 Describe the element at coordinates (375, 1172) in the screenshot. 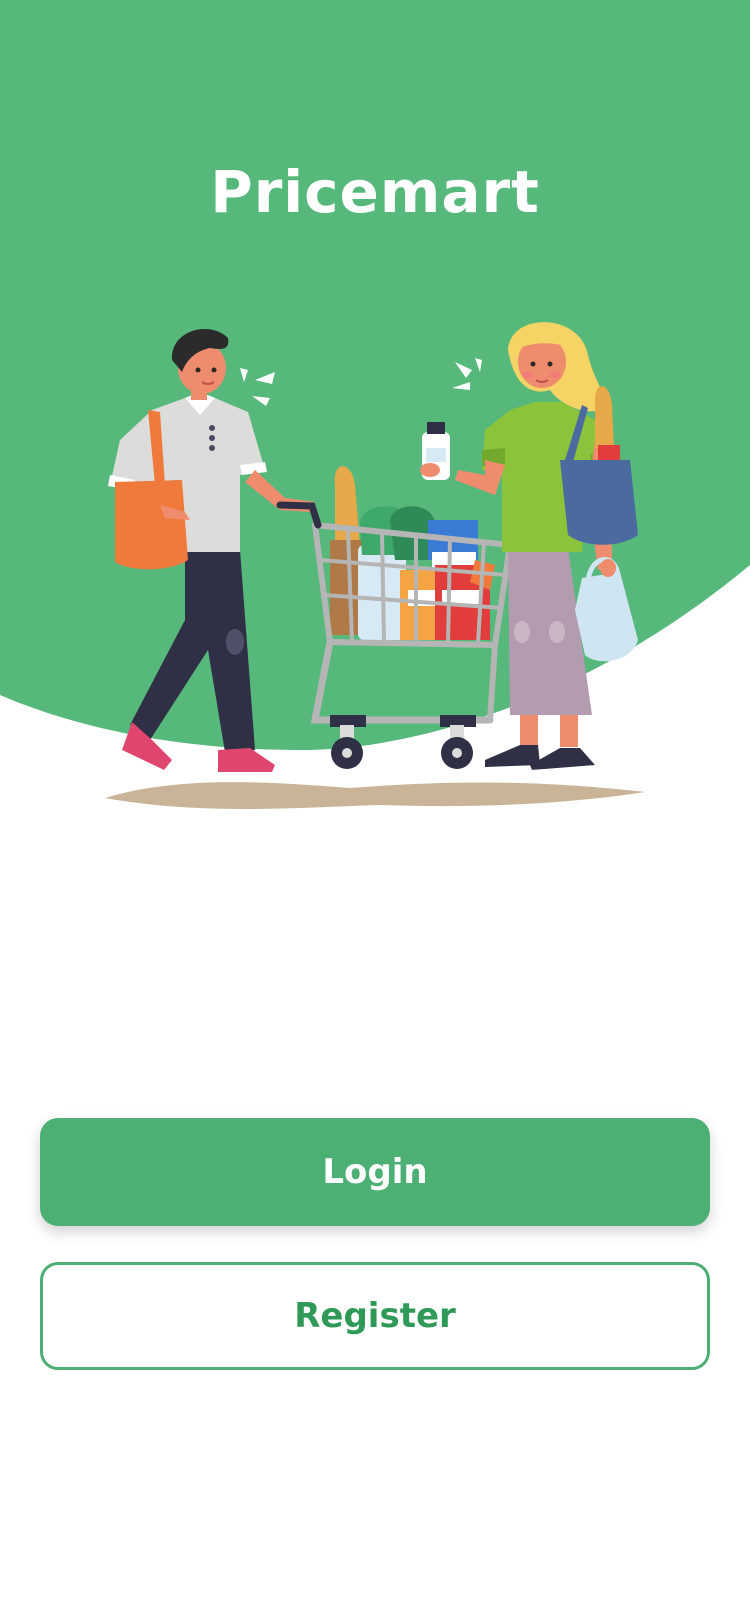

I see `login-button: Login` at that location.